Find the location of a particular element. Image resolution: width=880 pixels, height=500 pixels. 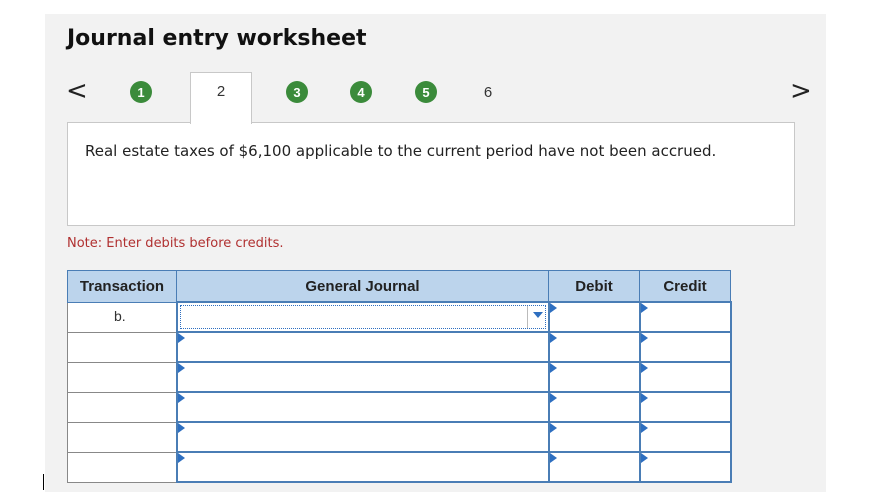

step-4-button: 4 is located at coordinates (361, 92).